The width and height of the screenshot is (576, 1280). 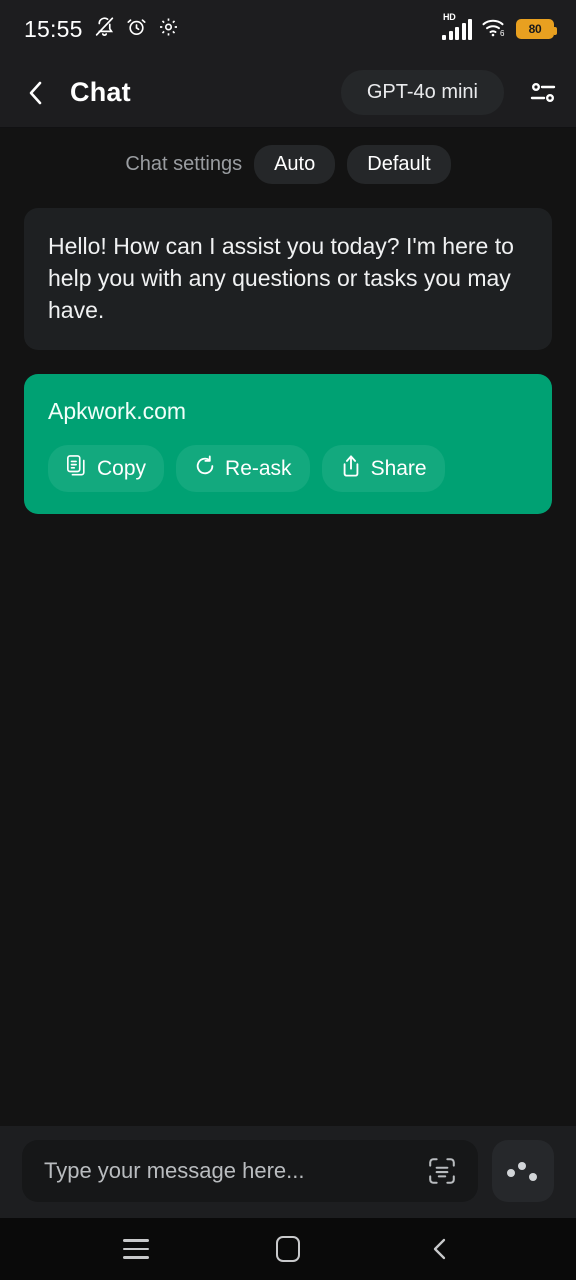 What do you see at coordinates (288, 29) in the screenshot?
I see `status-bar: 15:55 HD 6 80` at bounding box center [288, 29].